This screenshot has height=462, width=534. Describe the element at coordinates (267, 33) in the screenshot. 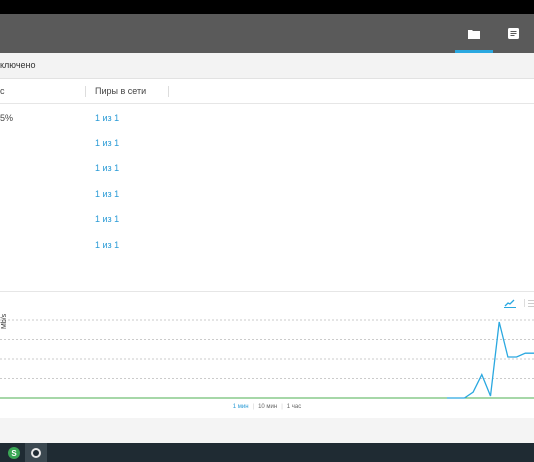

I see `app-header` at that location.